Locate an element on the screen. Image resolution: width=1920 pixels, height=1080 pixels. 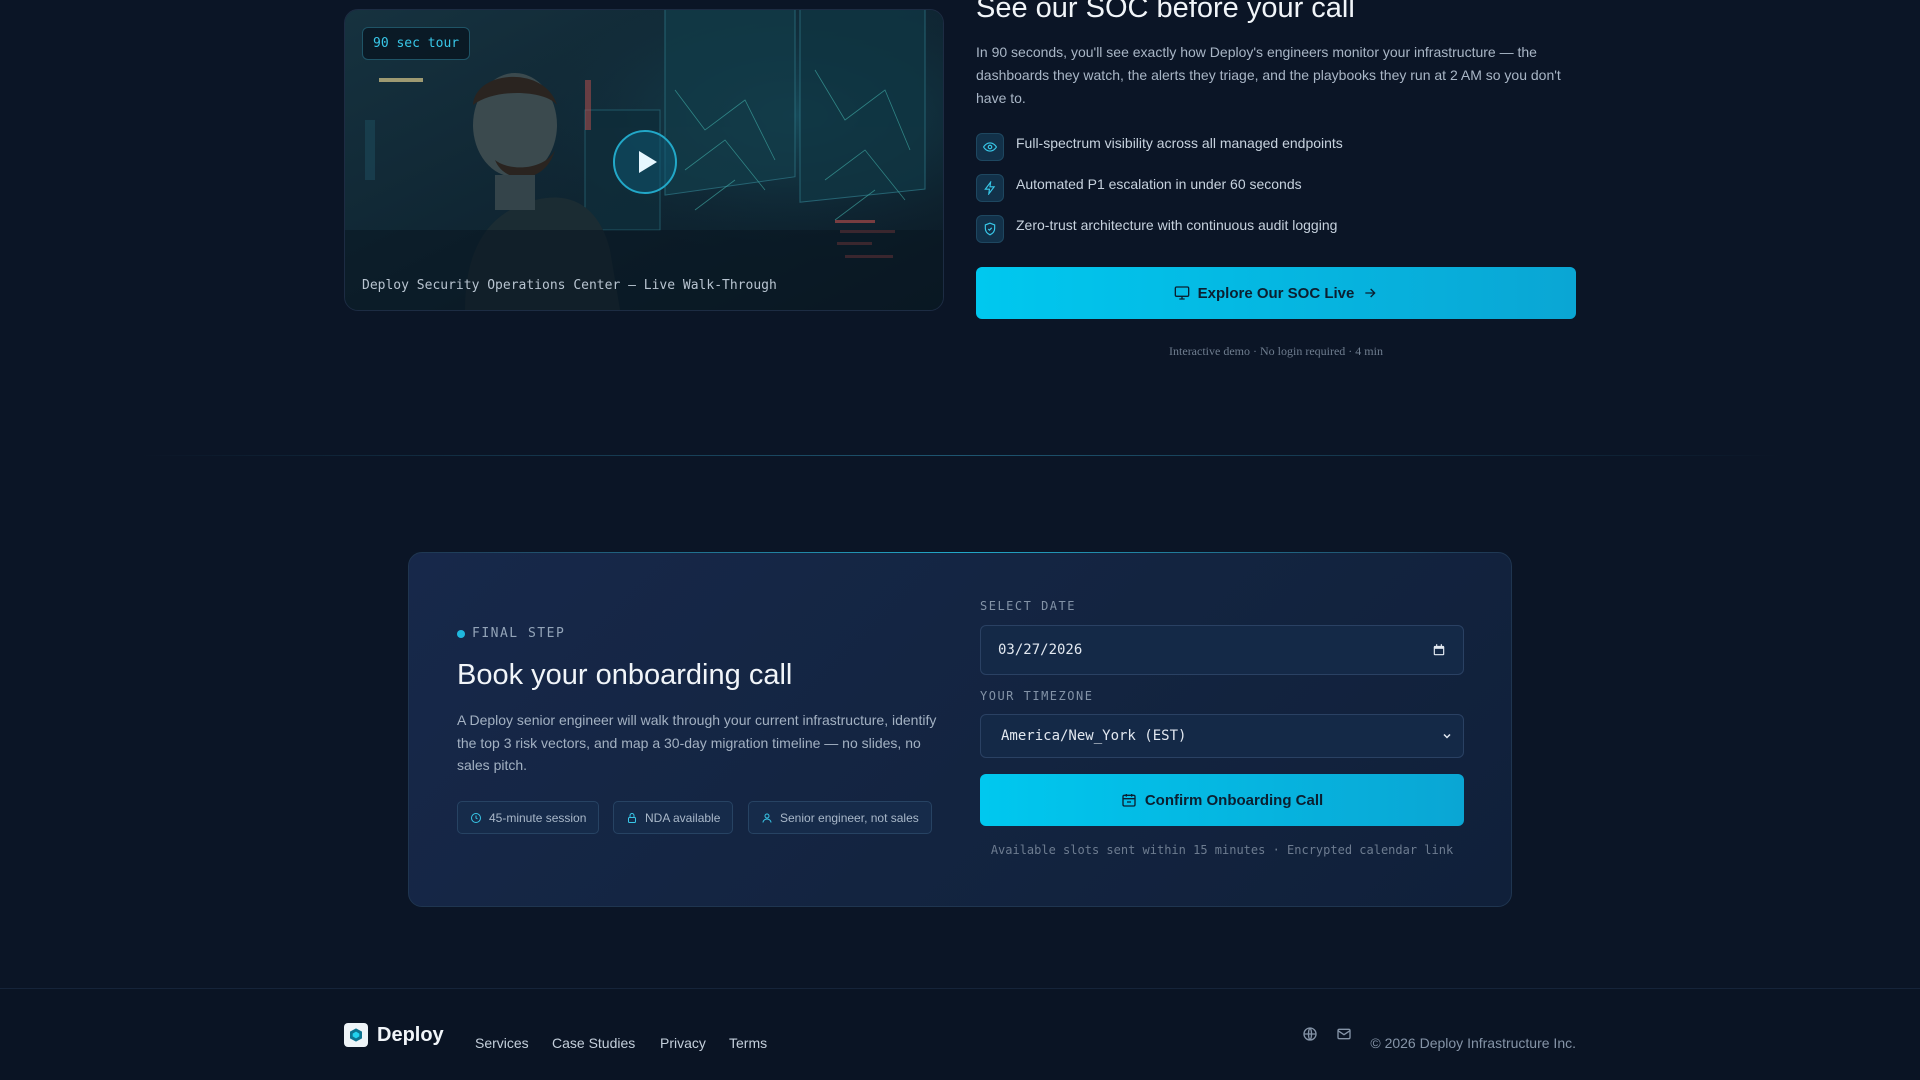
footer-link-privacy: Privacy is located at coordinates (683, 1043).